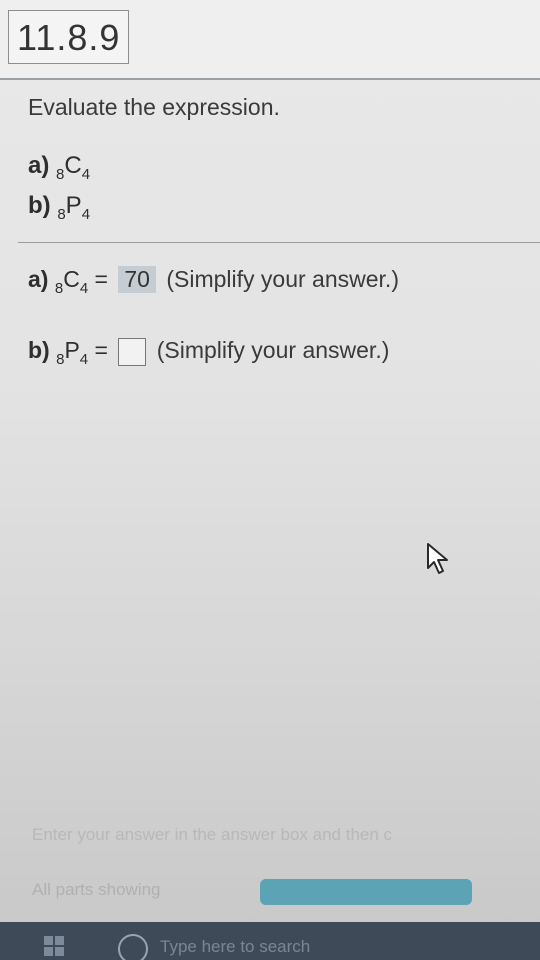 This screenshot has width=540, height=960. I want to click on progress-fill, so click(366, 892).